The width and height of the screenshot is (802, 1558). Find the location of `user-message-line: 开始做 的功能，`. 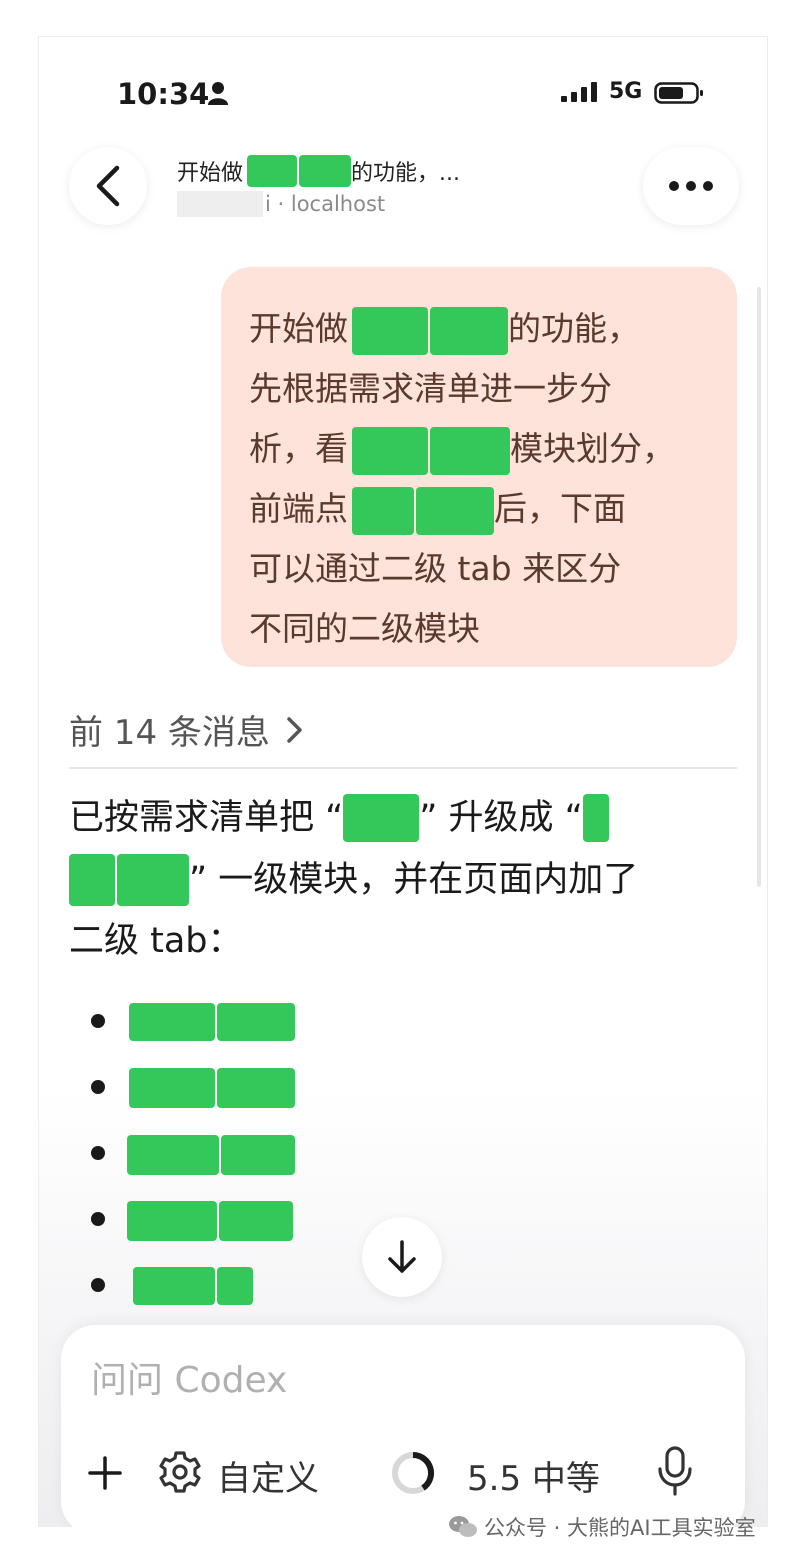

user-message-line: 开始做 的功能， is located at coordinates (444, 330).